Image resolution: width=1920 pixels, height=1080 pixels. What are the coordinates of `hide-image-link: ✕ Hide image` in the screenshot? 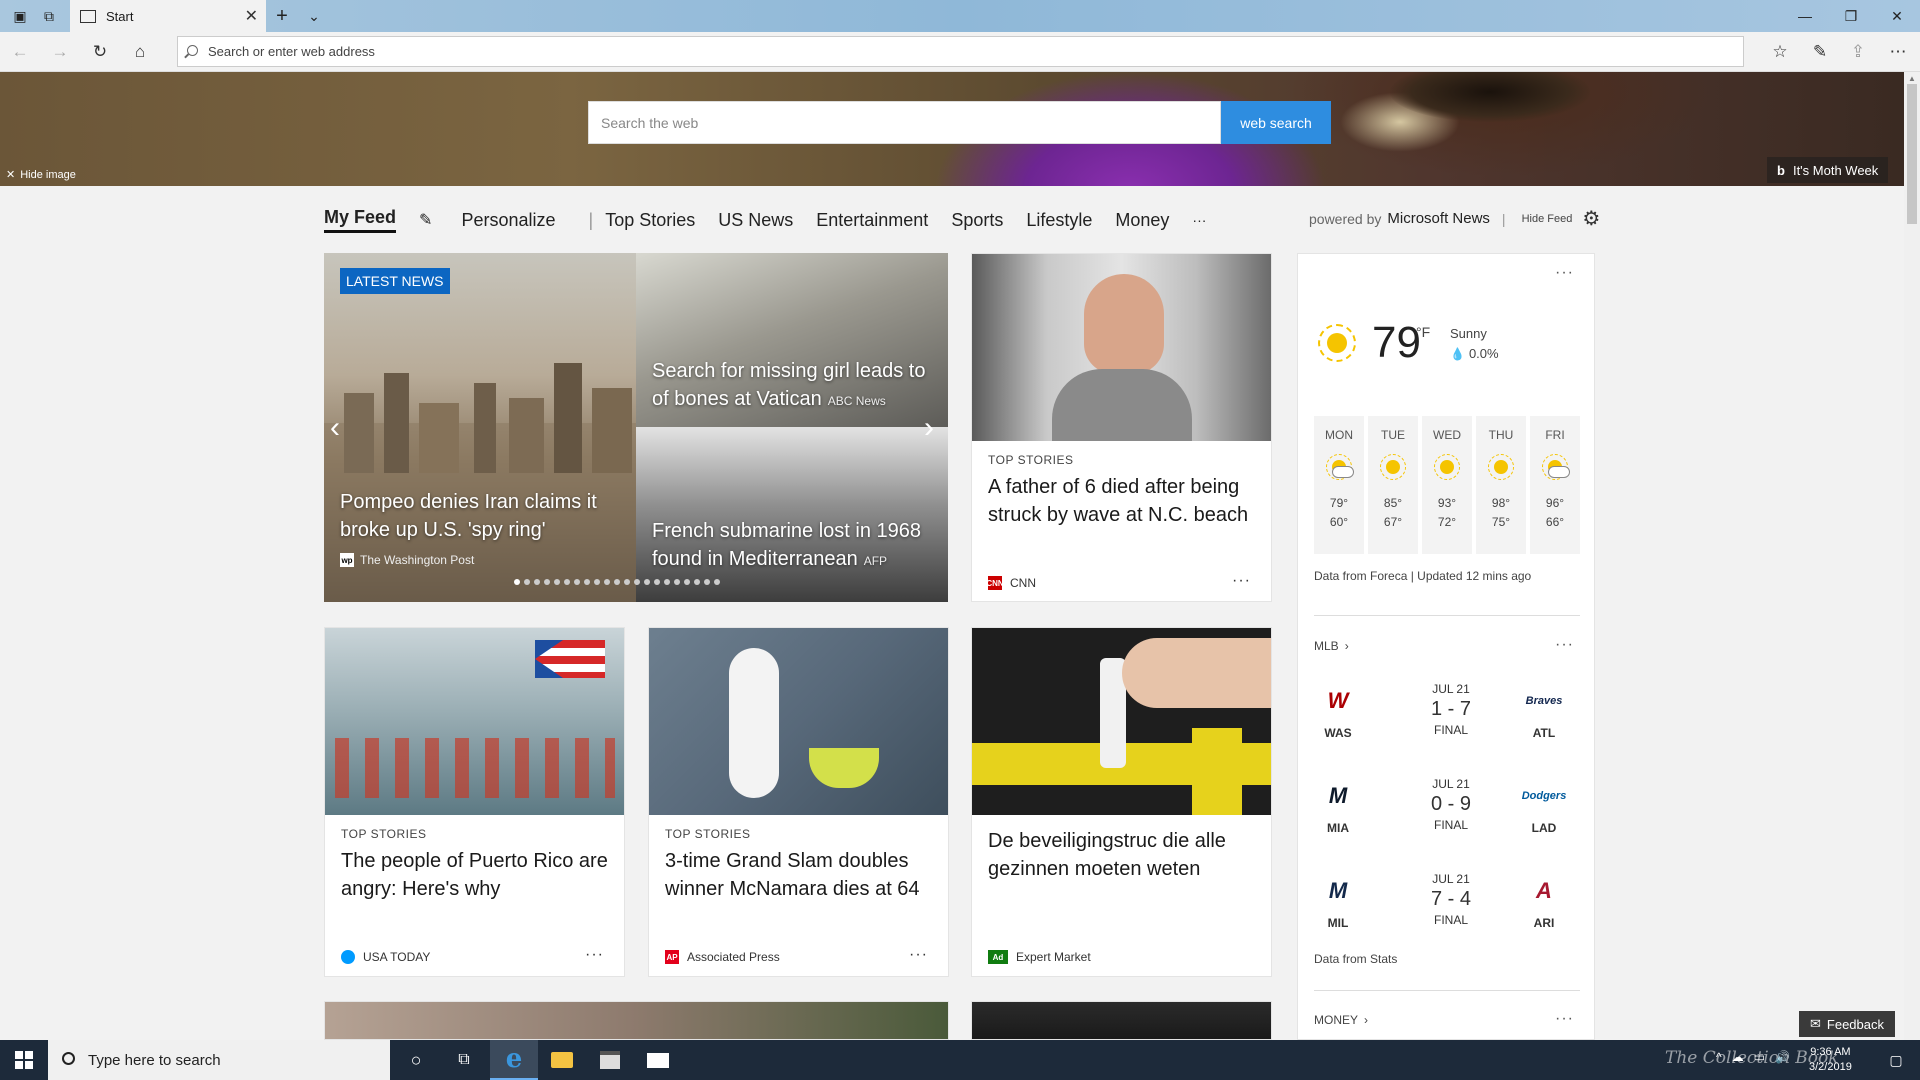 It's located at (41, 175).